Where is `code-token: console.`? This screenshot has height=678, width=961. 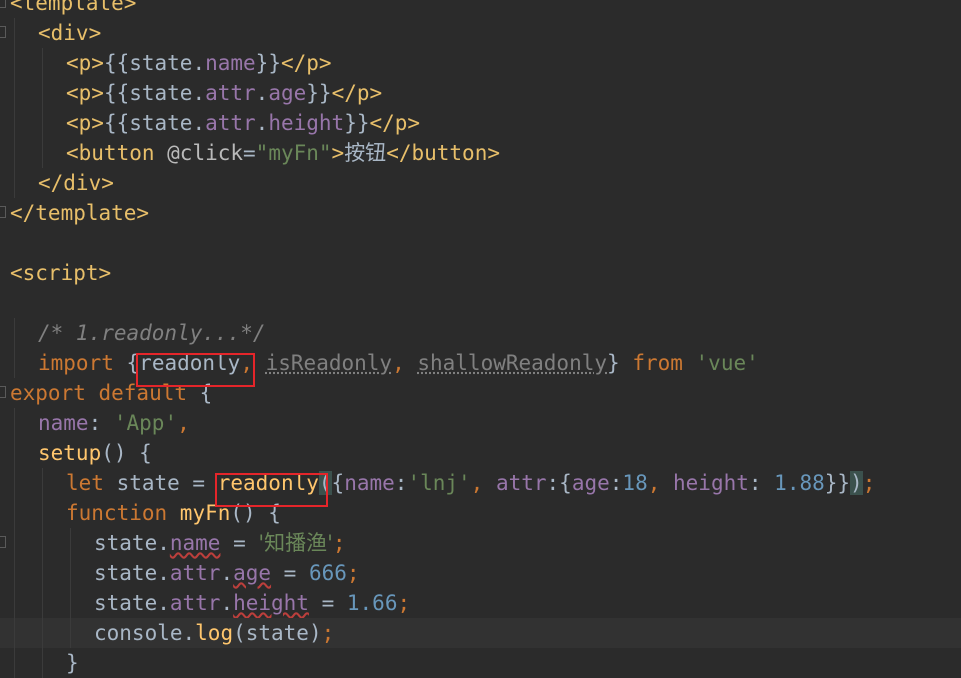
code-token: console. is located at coordinates (145, 633).